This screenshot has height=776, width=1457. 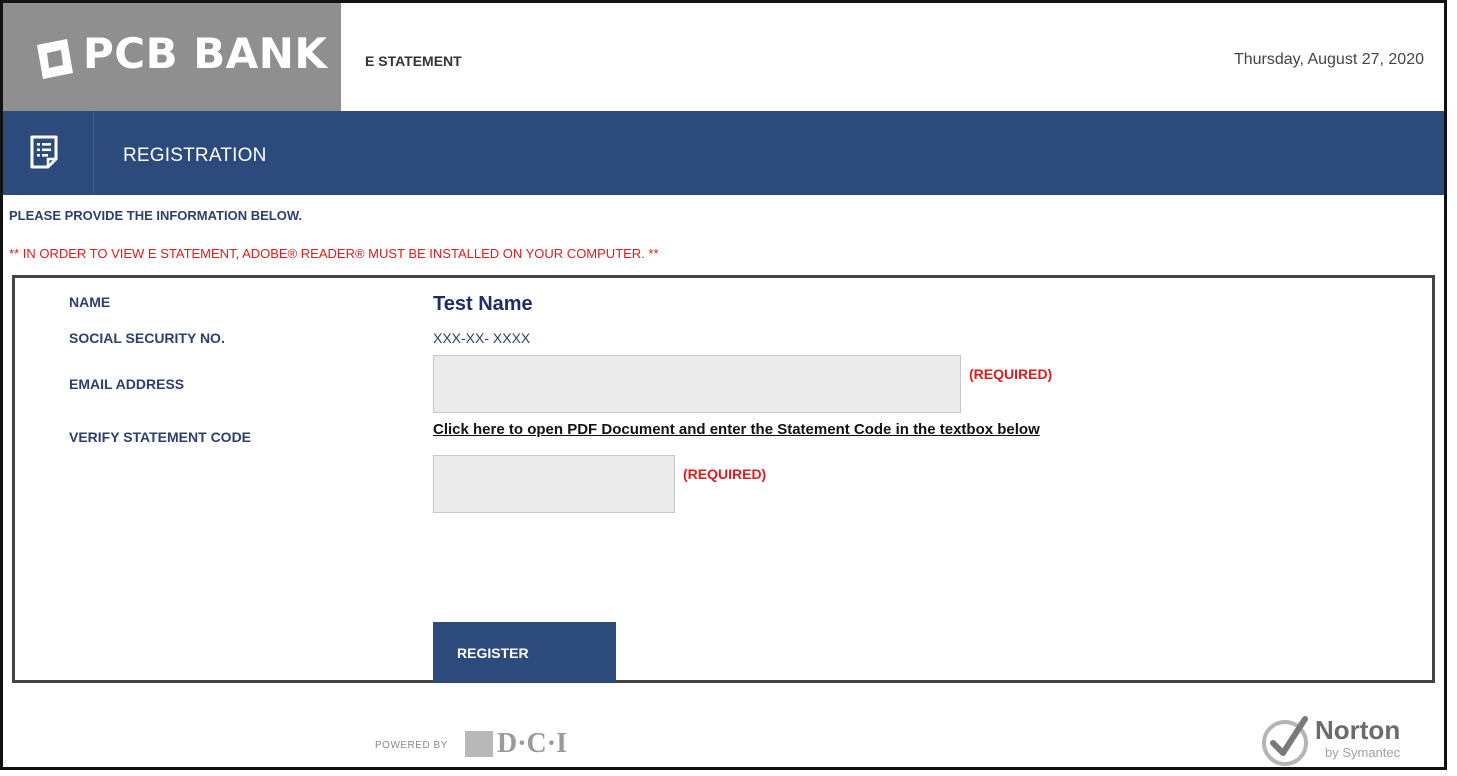 I want to click on dci-logo-text: D·C·I, so click(x=532, y=743).